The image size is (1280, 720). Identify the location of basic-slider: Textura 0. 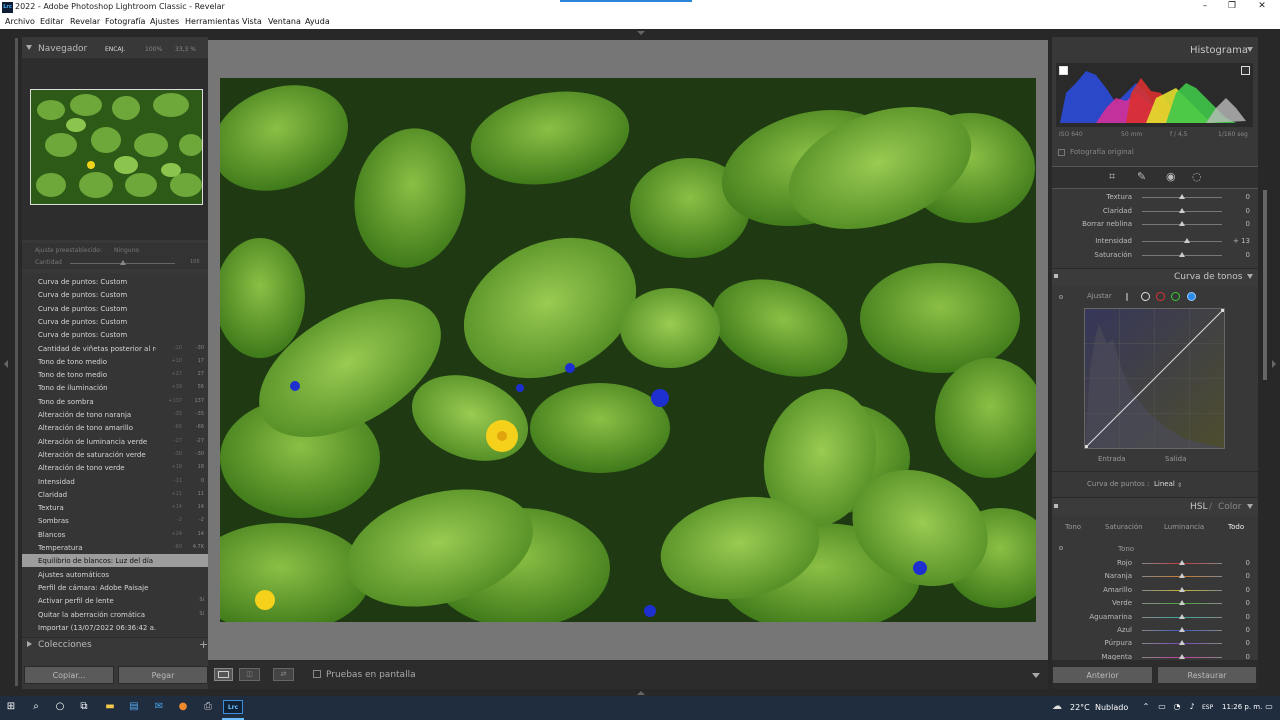
(1155, 197).